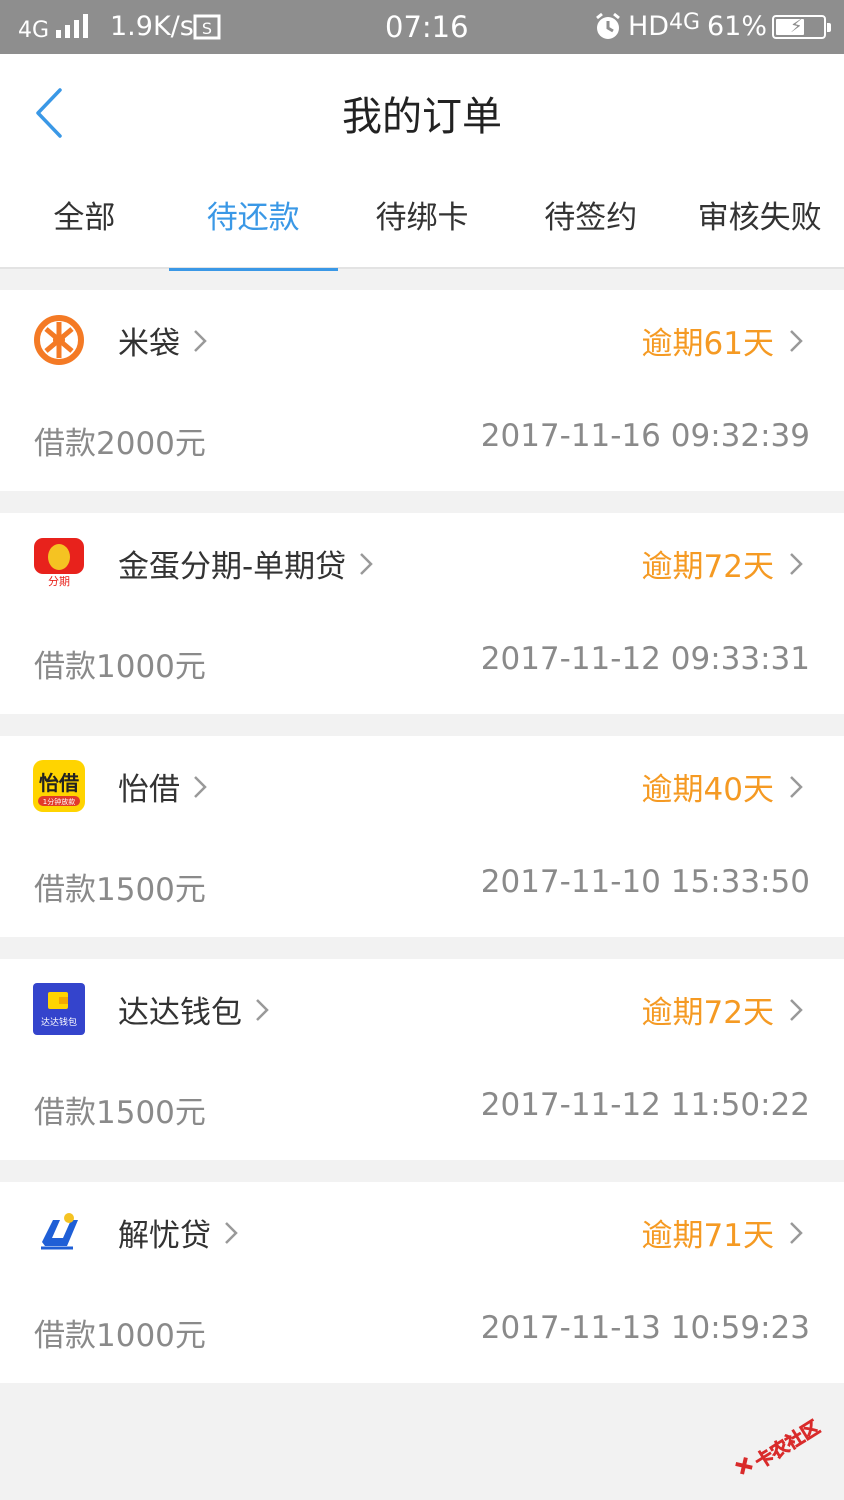  Describe the element at coordinates (707, 790) in the screenshot. I see `overdue-label: 逾期40天` at that location.